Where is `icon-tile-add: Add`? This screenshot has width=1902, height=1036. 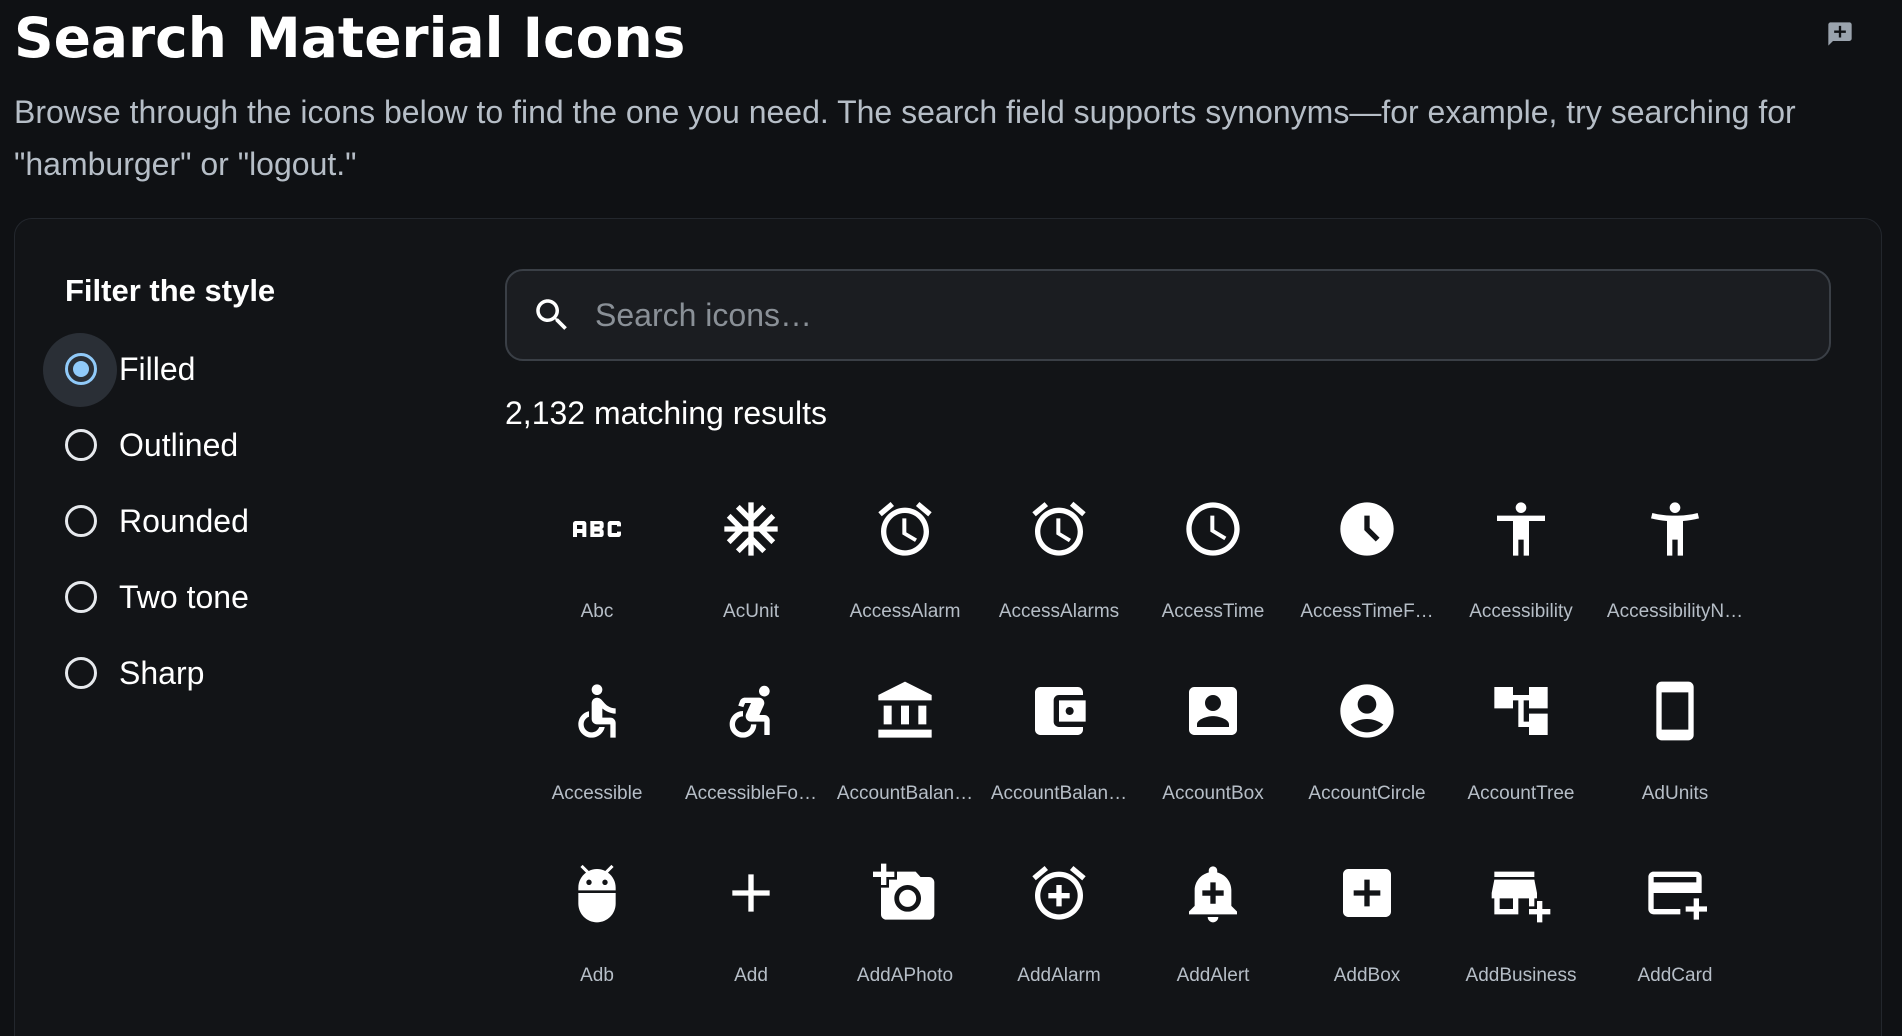 icon-tile-add: Add is located at coordinates (751, 930).